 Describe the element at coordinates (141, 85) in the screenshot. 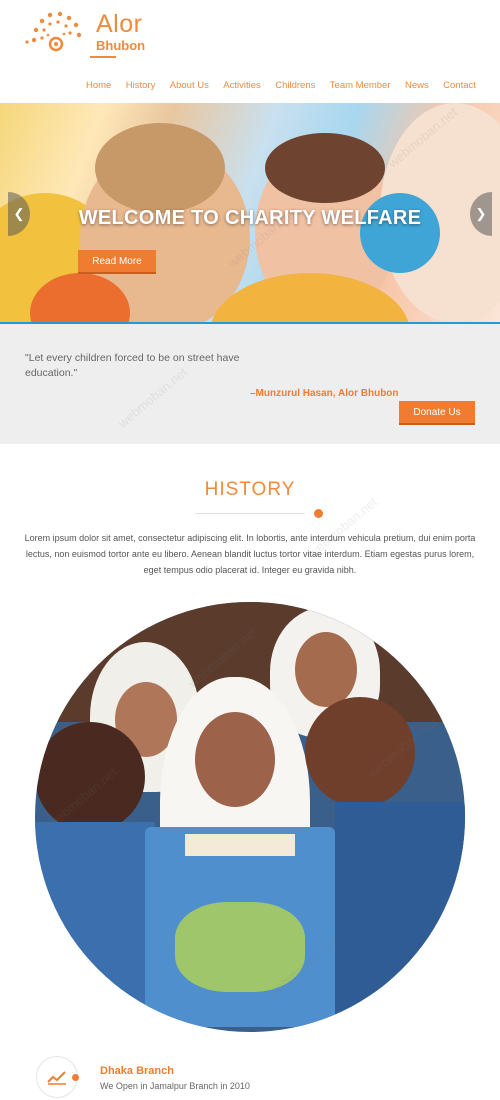

I see `nav-item-history: History` at that location.